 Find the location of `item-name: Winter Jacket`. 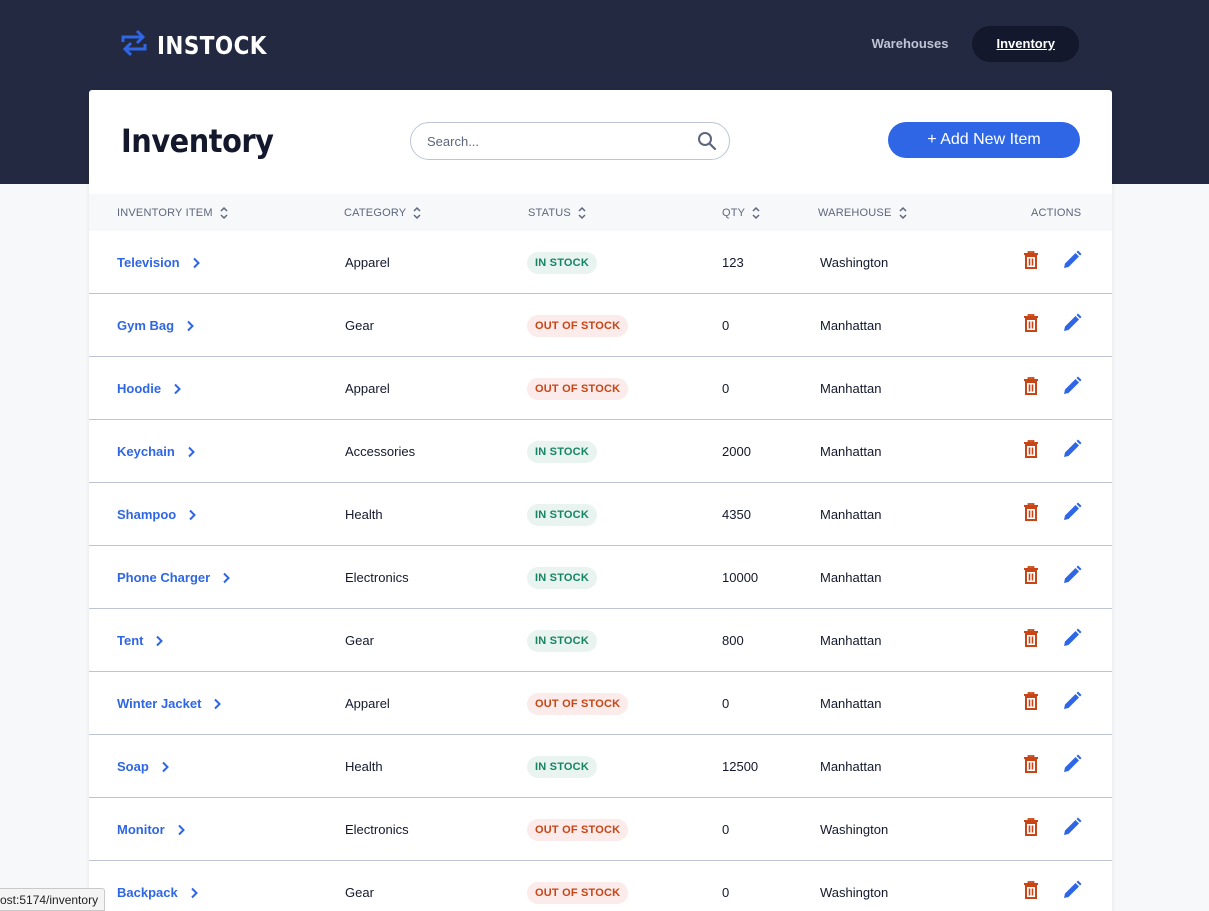

item-name: Winter Jacket is located at coordinates (159, 703).